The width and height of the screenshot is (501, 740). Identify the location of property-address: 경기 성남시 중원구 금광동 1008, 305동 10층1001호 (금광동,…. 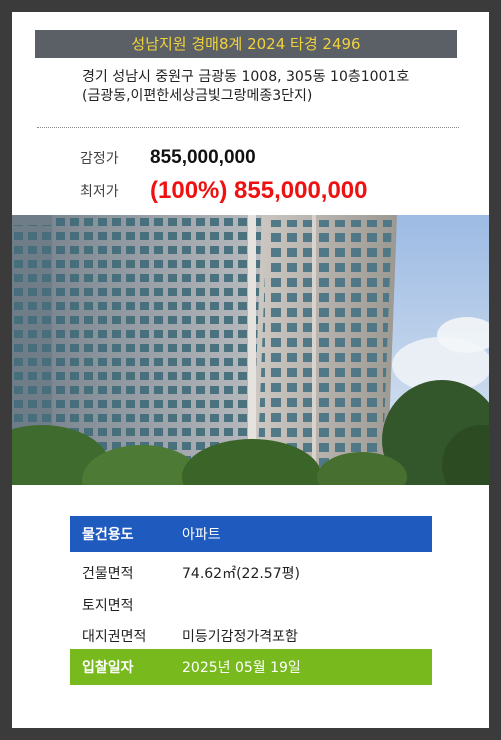
(246, 86).